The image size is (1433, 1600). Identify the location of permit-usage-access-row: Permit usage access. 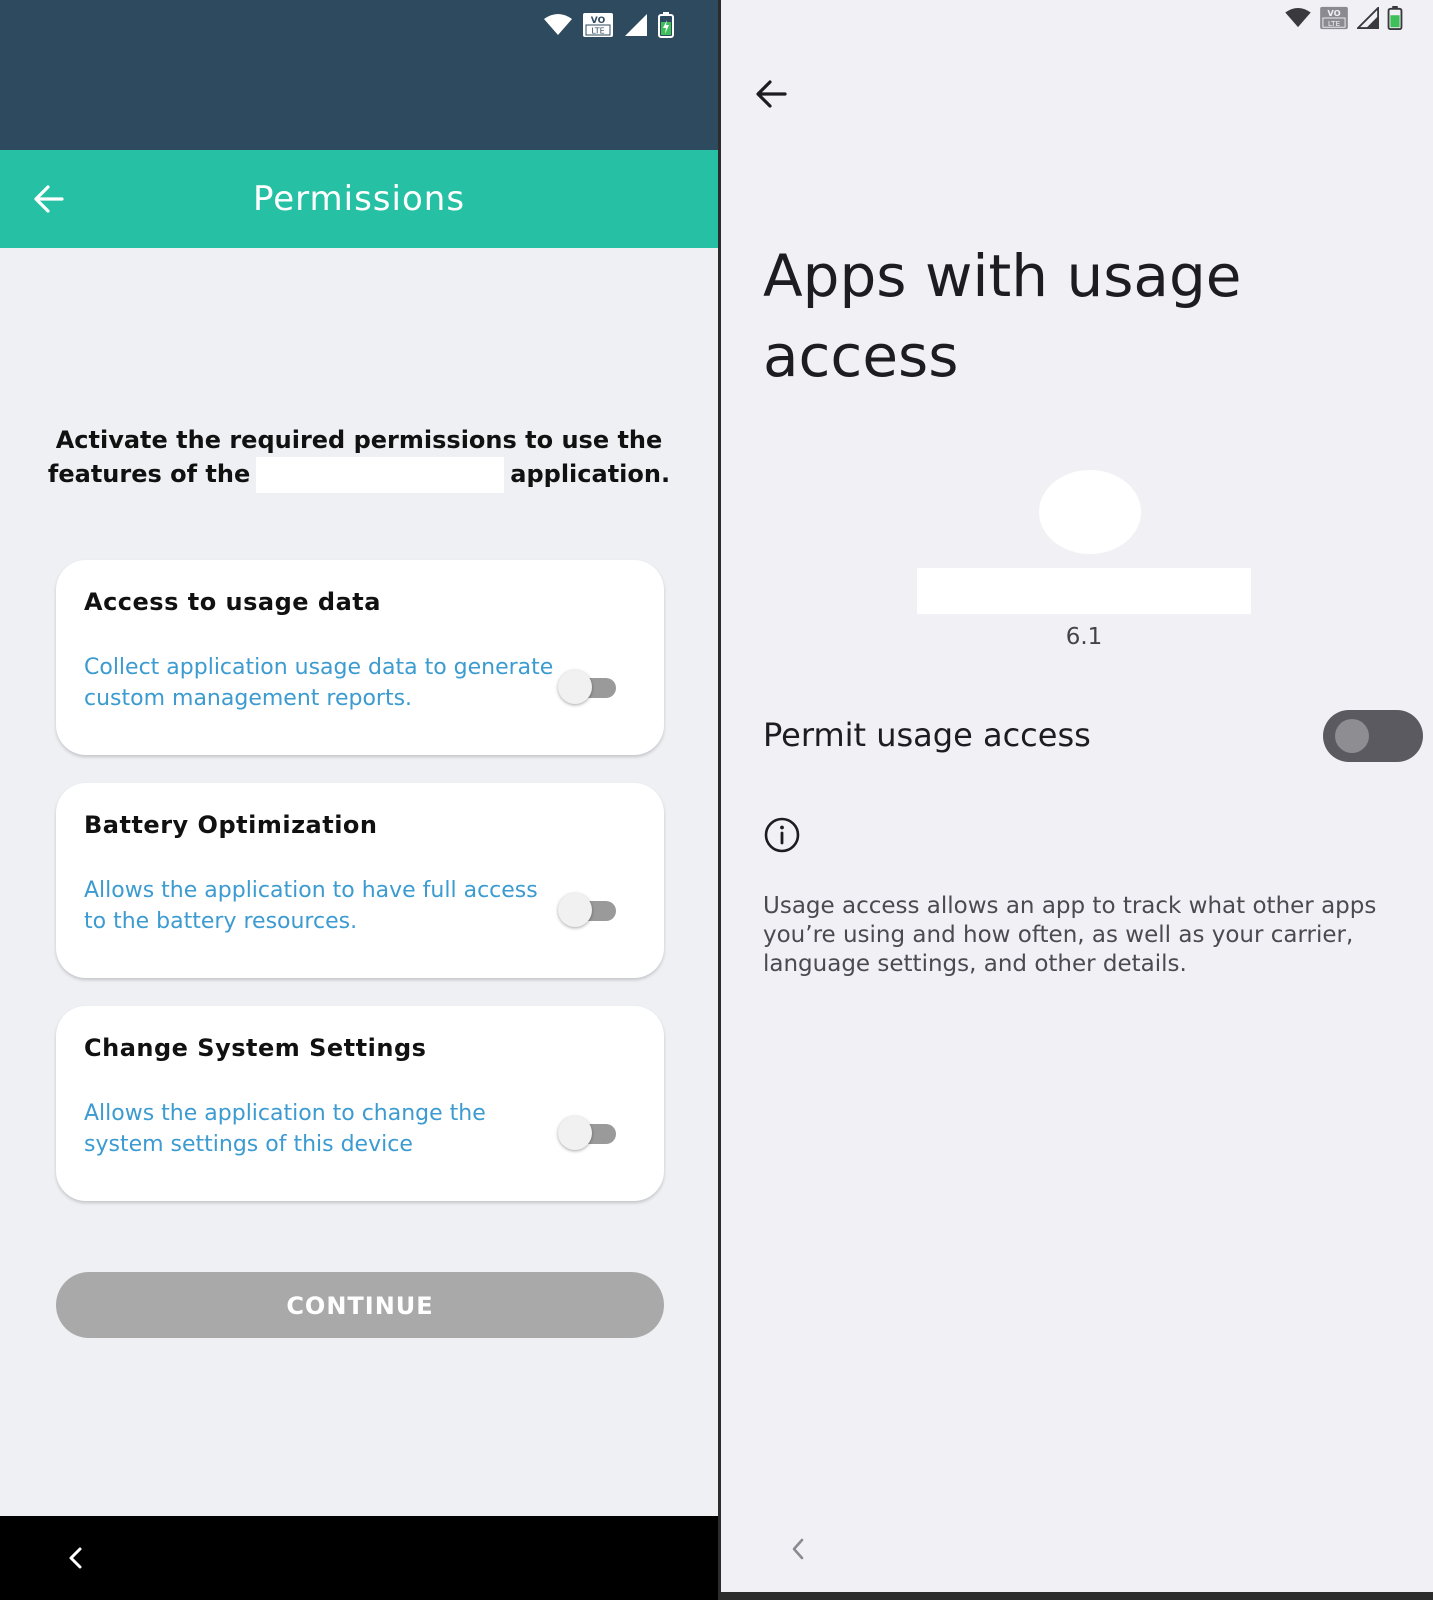
(1077, 736).